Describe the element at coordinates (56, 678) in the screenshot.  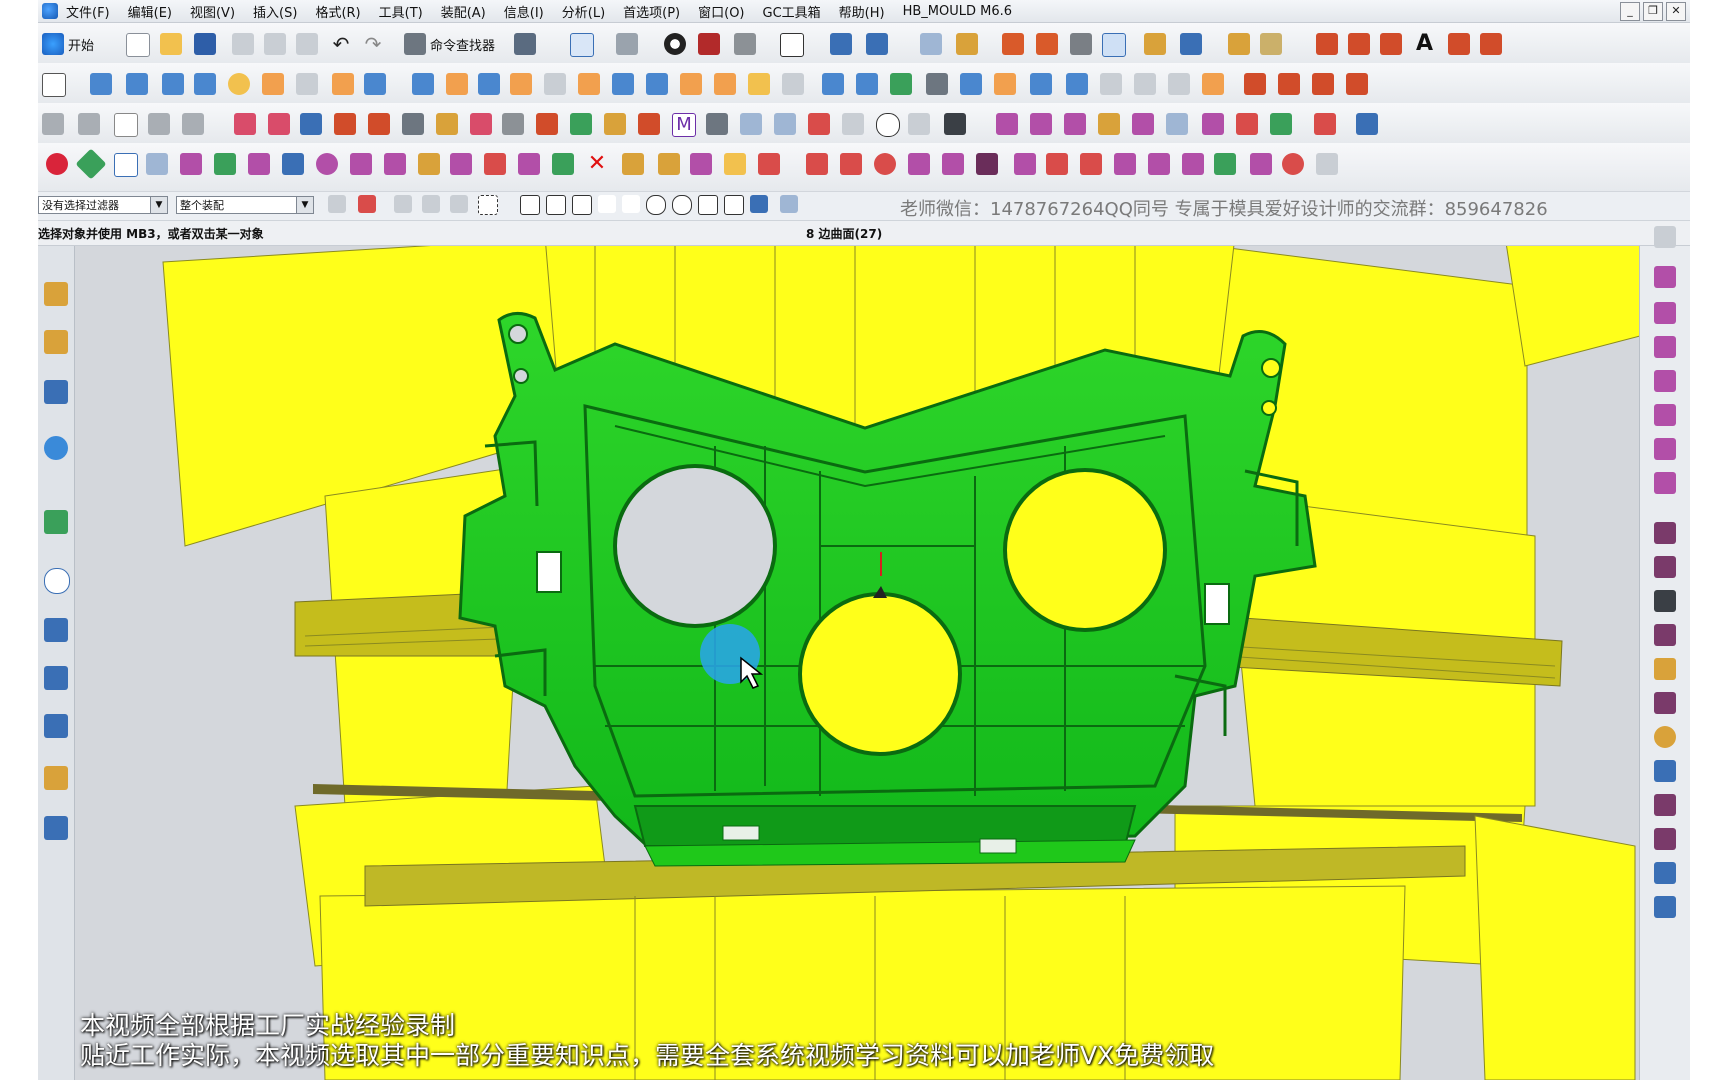
I see `process-studio-icon` at that location.